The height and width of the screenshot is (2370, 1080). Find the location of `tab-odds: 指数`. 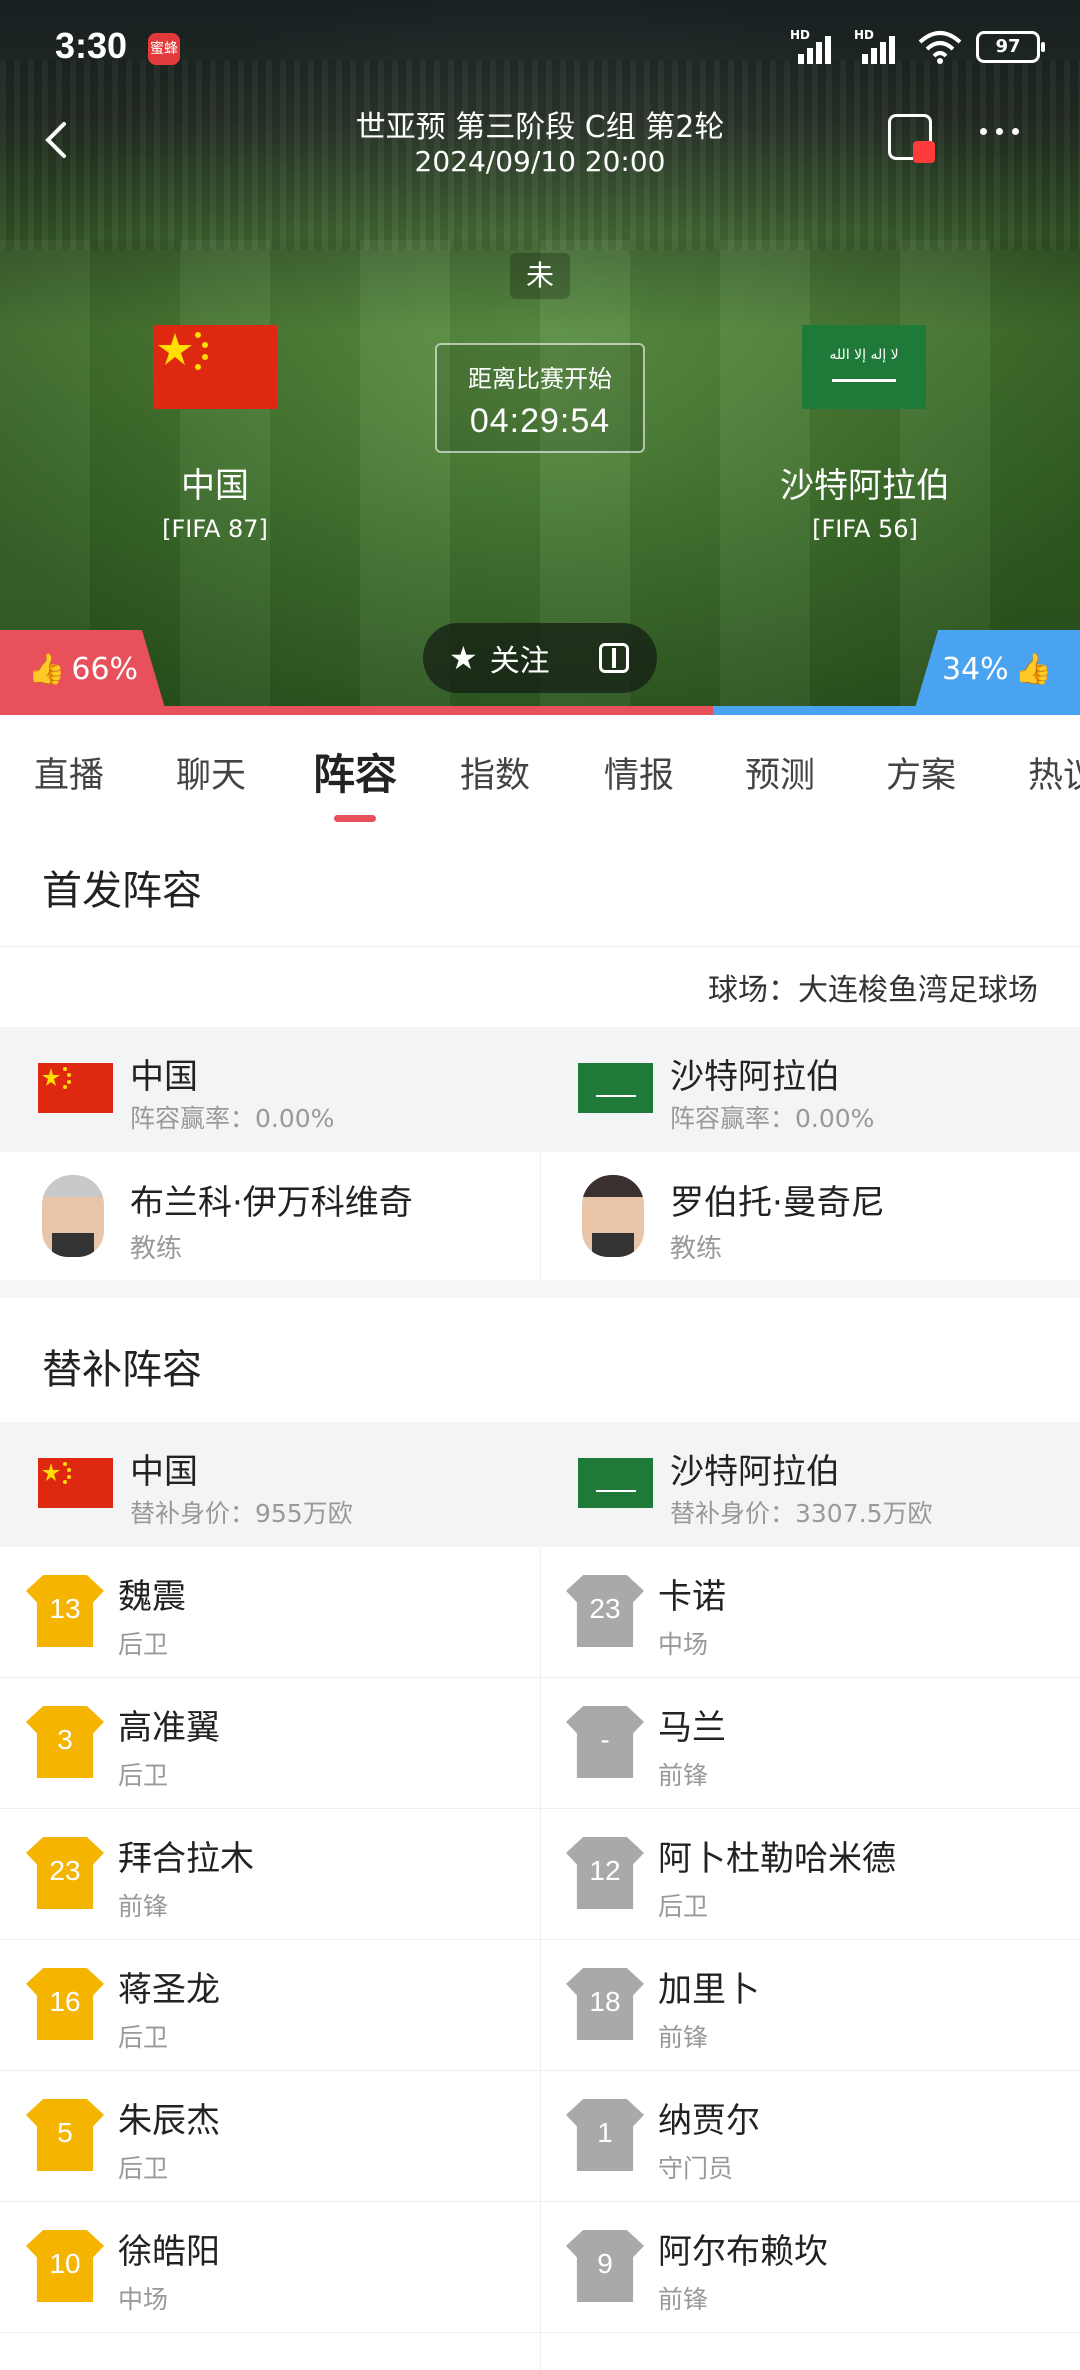

tab-odds: 指数 is located at coordinates (495, 772).